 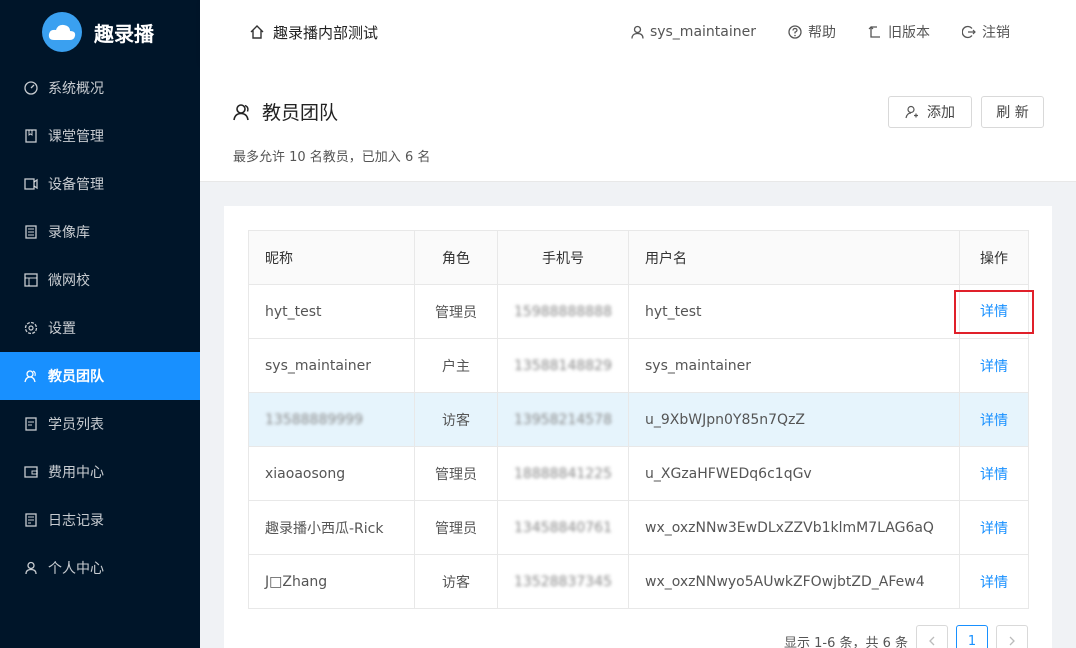 What do you see at coordinates (563, 527) in the screenshot?
I see `phone-value: 13458840761` at bounding box center [563, 527].